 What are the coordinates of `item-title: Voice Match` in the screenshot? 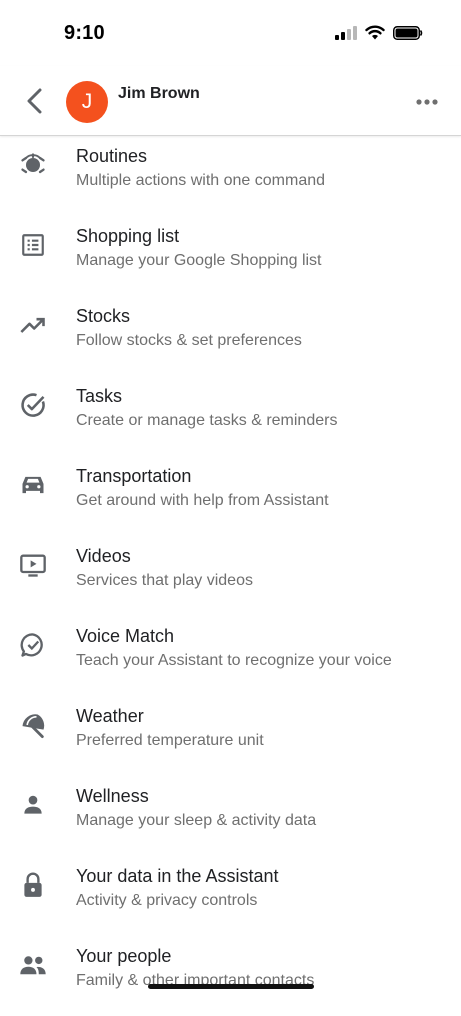 It's located at (125, 636).